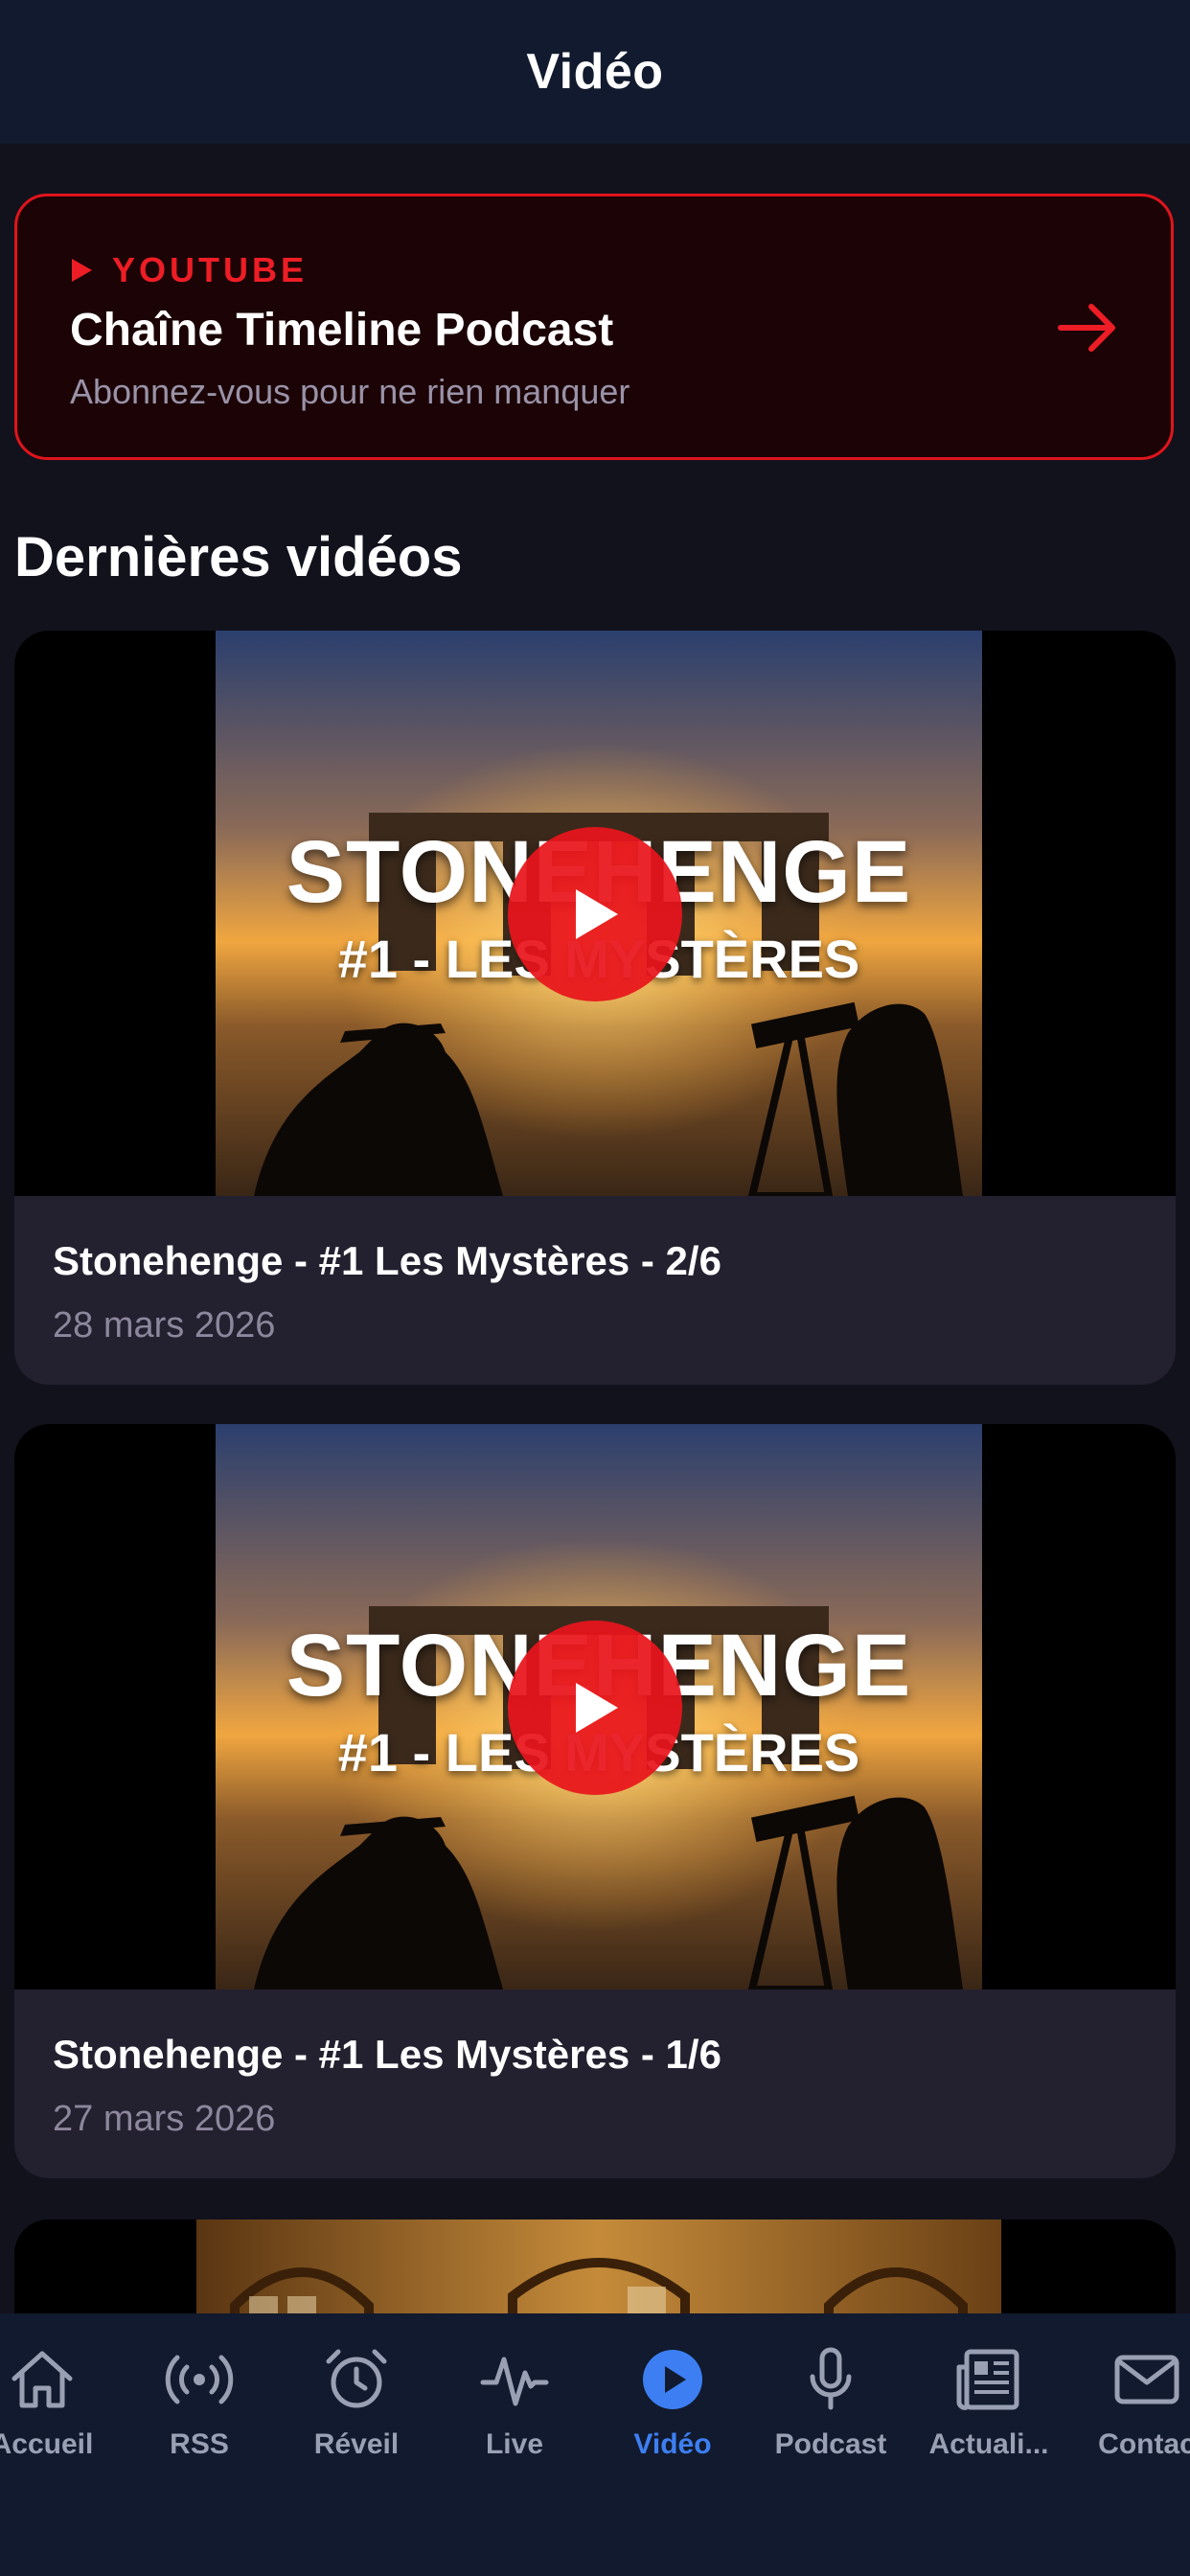 The image size is (1190, 2576). I want to click on arrow-right-icon, so click(1087, 328).